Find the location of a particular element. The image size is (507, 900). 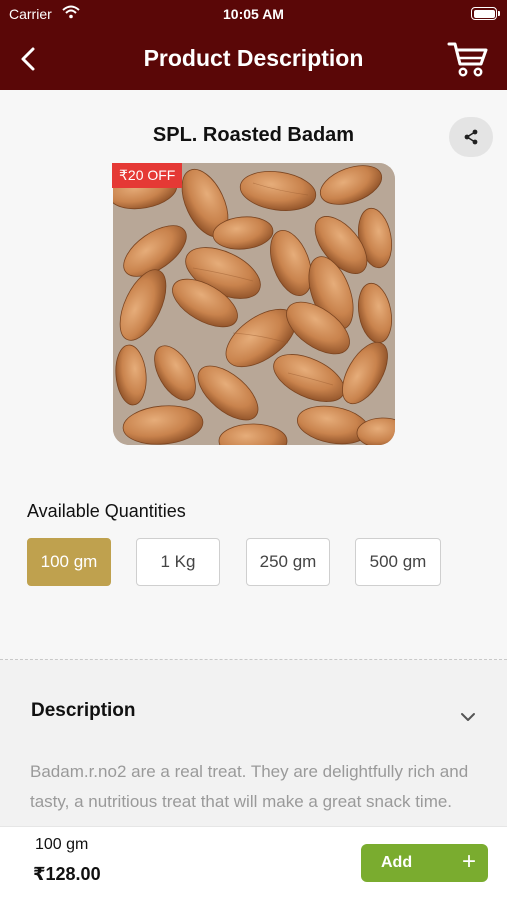

battery-icon is located at coordinates (485, 13).